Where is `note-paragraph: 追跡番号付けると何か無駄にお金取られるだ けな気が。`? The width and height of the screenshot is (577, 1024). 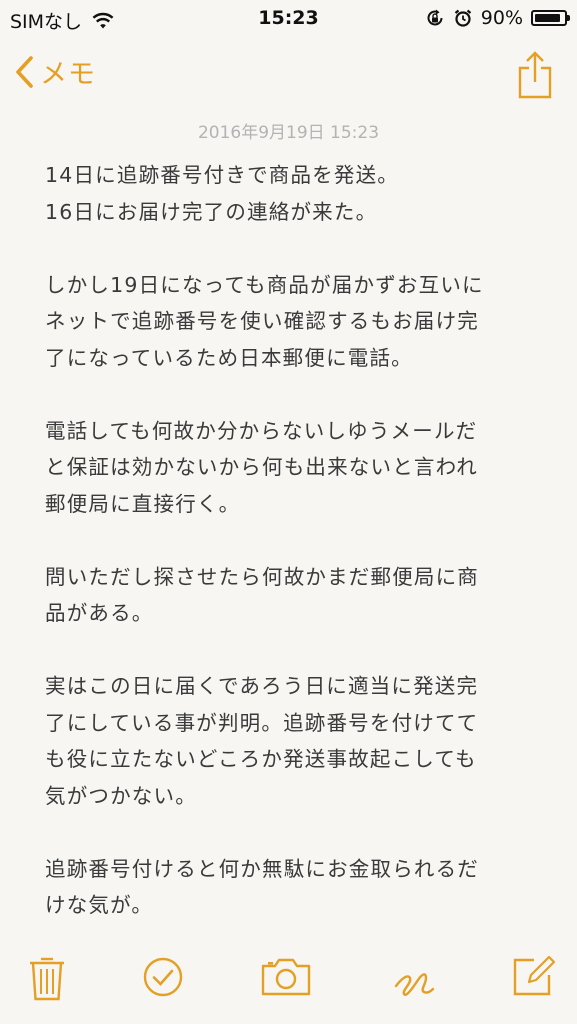
note-paragraph: 追跡番号付けると何か無駄にお金取られるだ けな気が。 is located at coordinates (295, 887).